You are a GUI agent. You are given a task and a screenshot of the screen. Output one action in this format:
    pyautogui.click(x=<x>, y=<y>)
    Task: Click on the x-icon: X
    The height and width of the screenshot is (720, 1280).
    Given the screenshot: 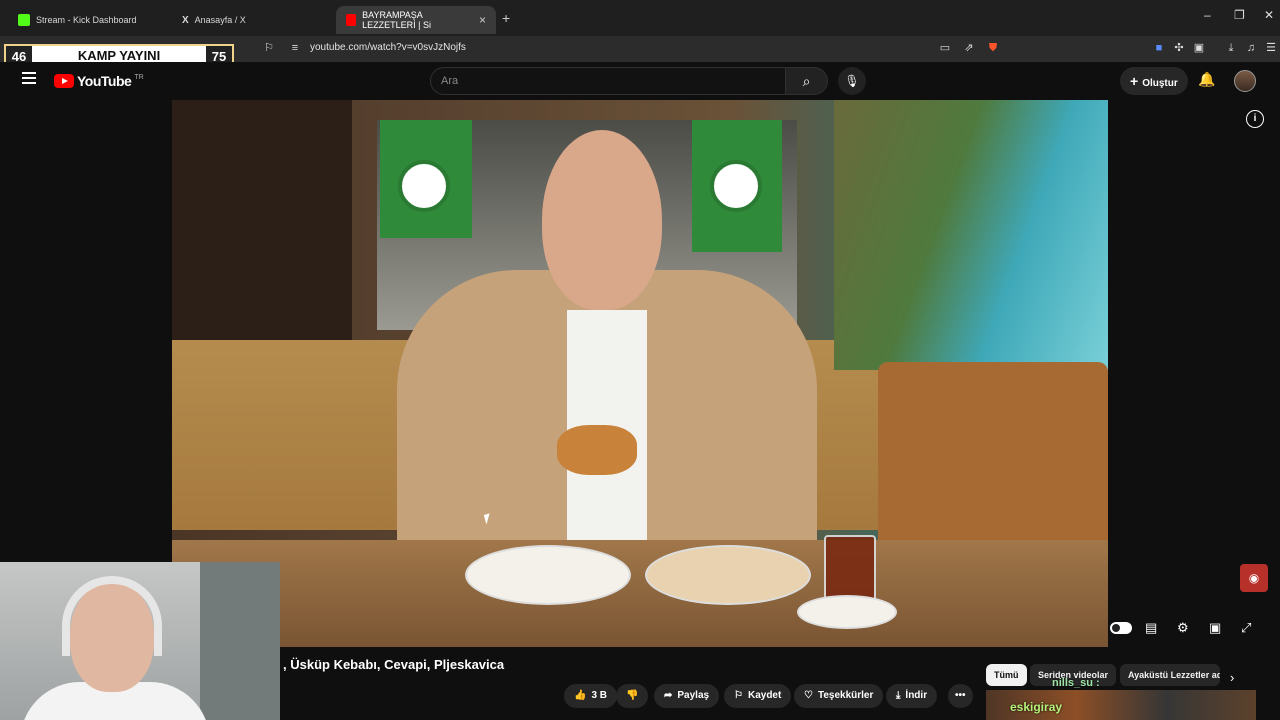 What is the action you would take?
    pyautogui.click(x=185, y=20)
    